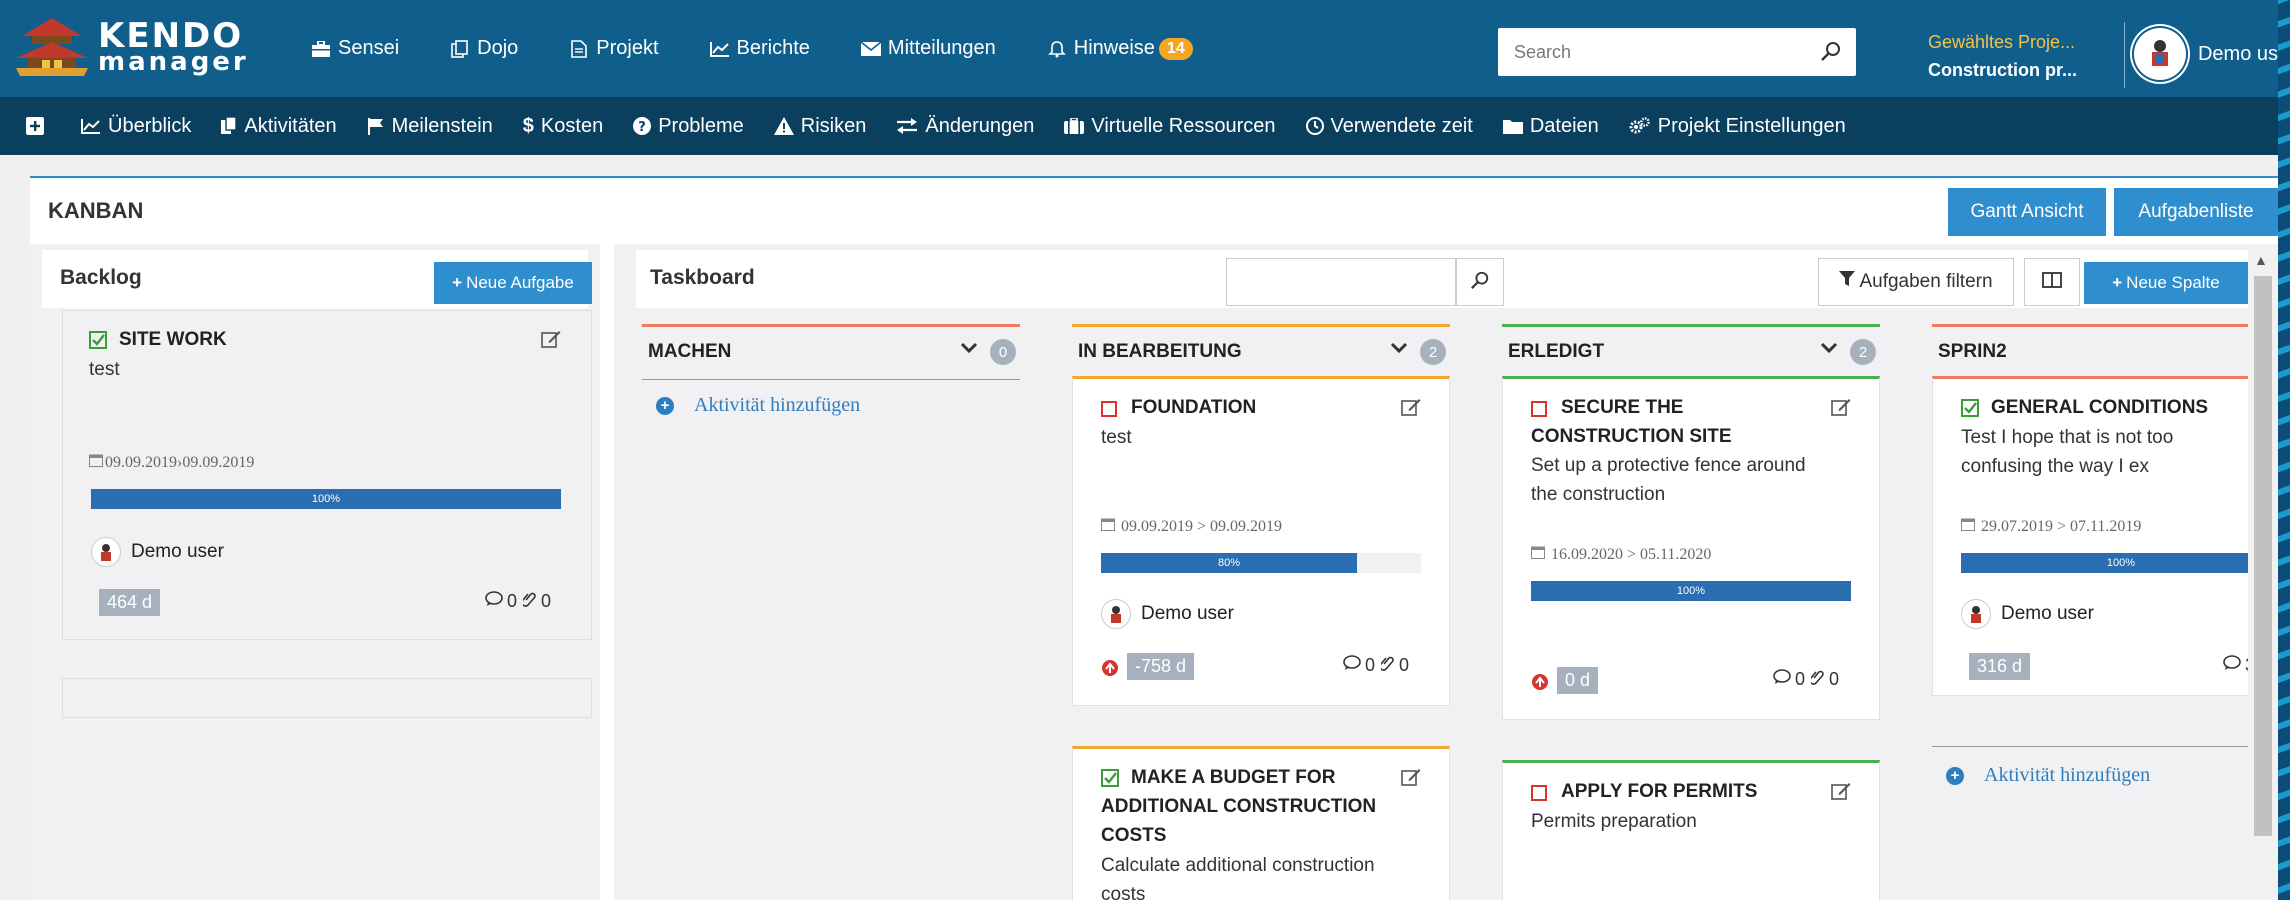 This screenshot has height=900, width=2290. What do you see at coordinates (665, 405) in the screenshot?
I see `plus-circle-icon: +` at bounding box center [665, 405].